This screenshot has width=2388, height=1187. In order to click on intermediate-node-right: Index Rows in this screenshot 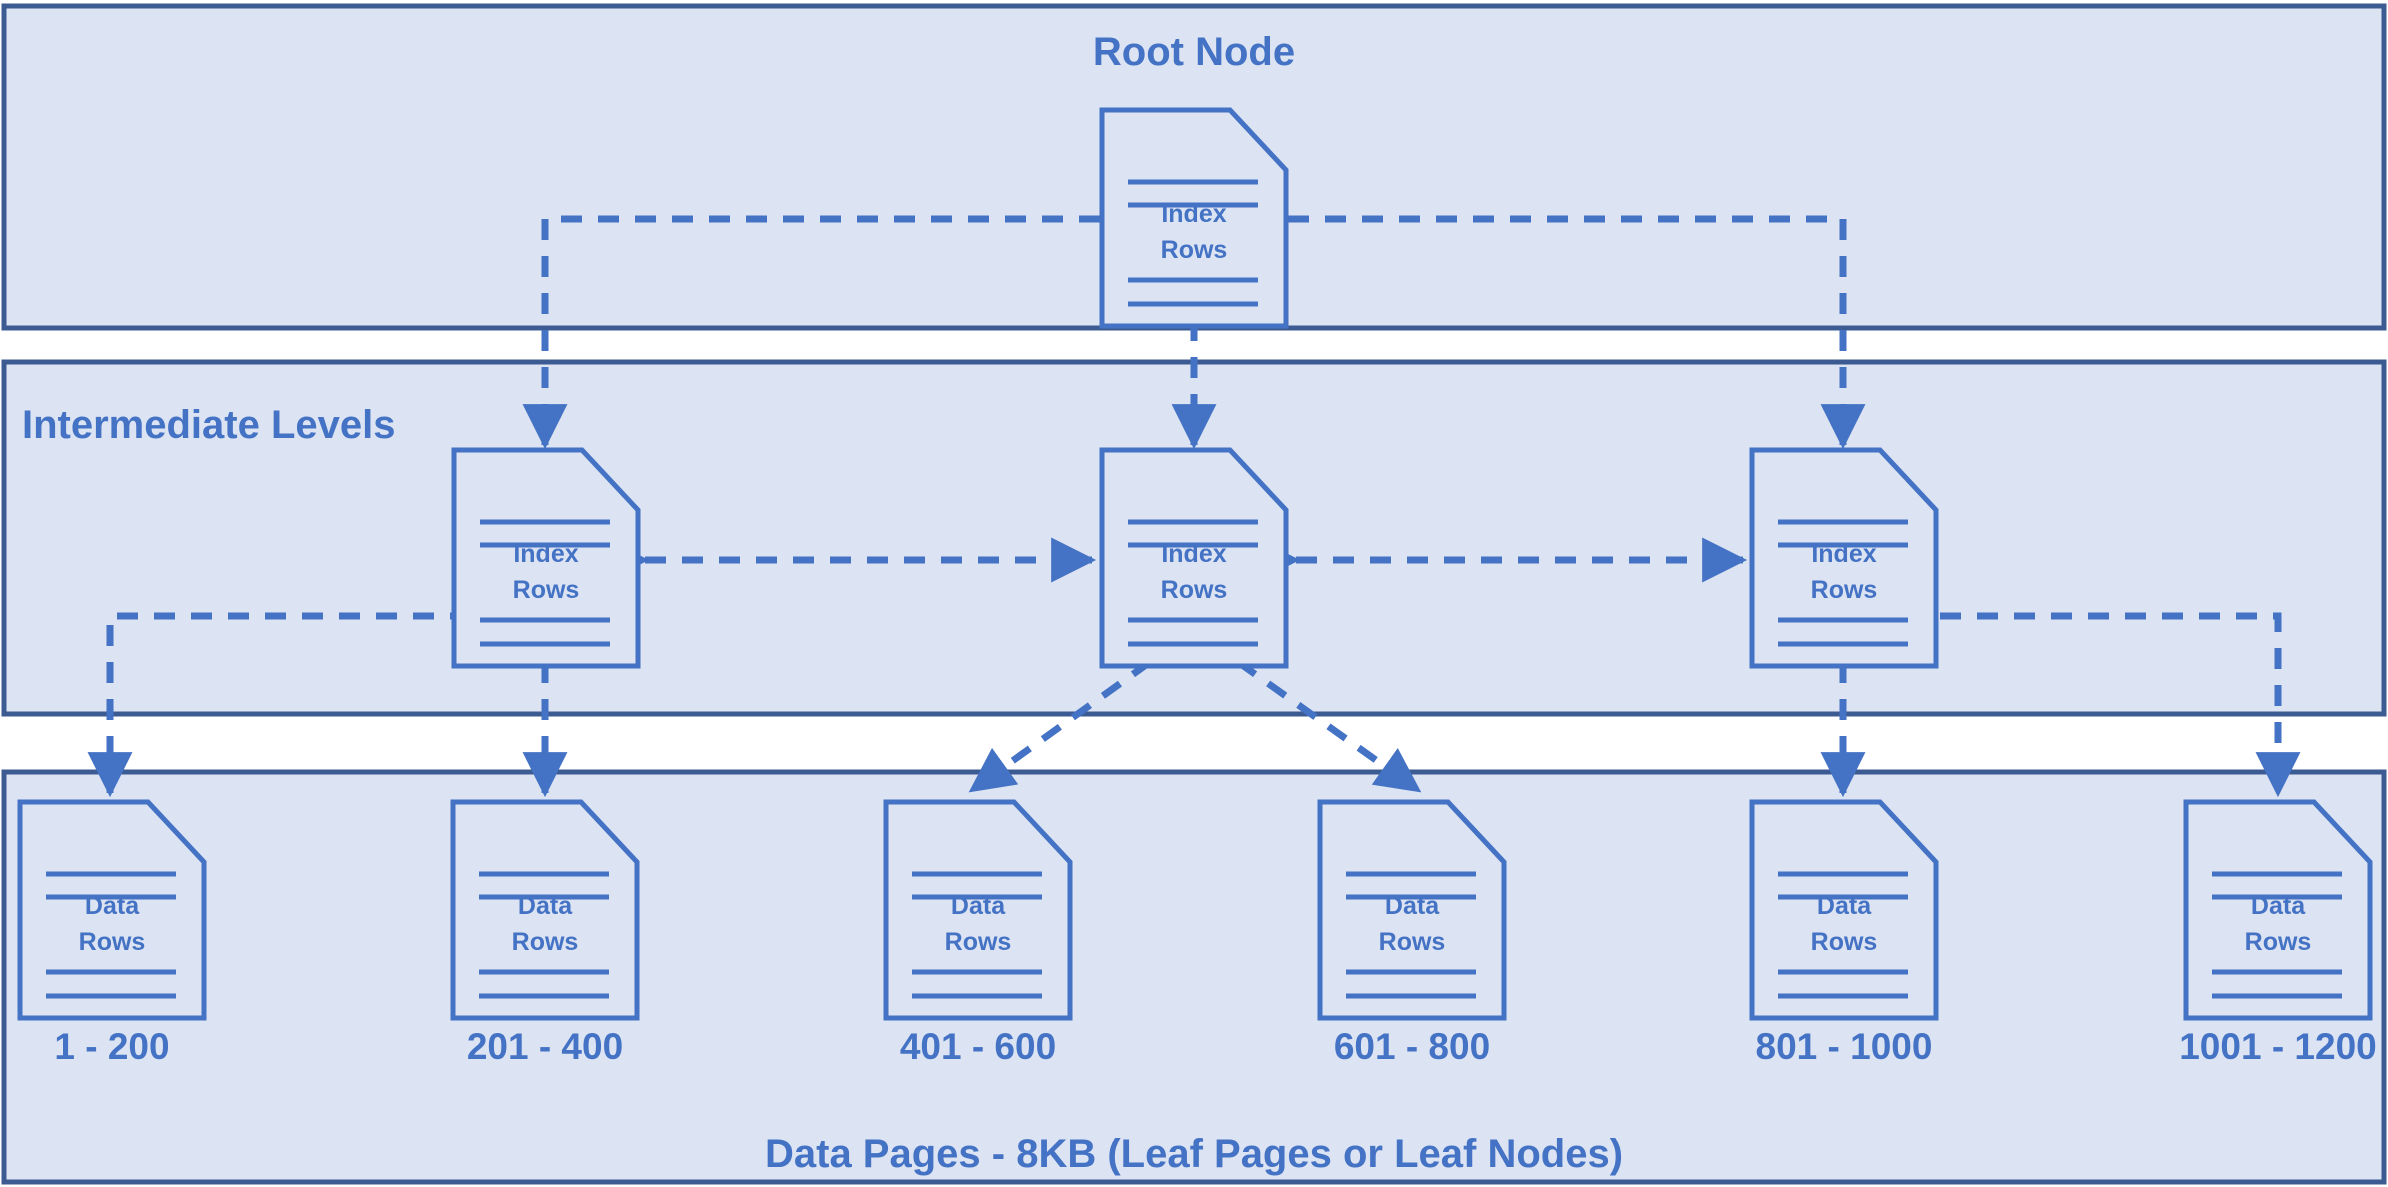, I will do `click(1844, 558)`.